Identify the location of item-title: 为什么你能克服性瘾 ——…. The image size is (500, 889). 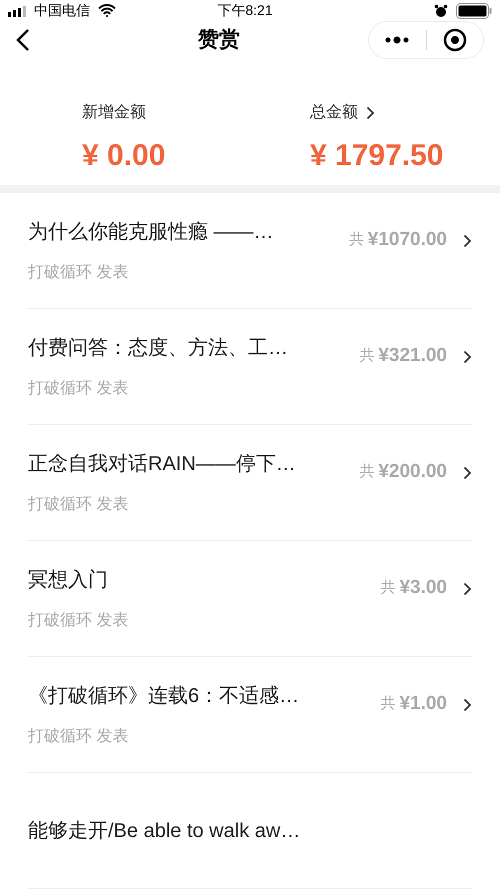
(151, 232).